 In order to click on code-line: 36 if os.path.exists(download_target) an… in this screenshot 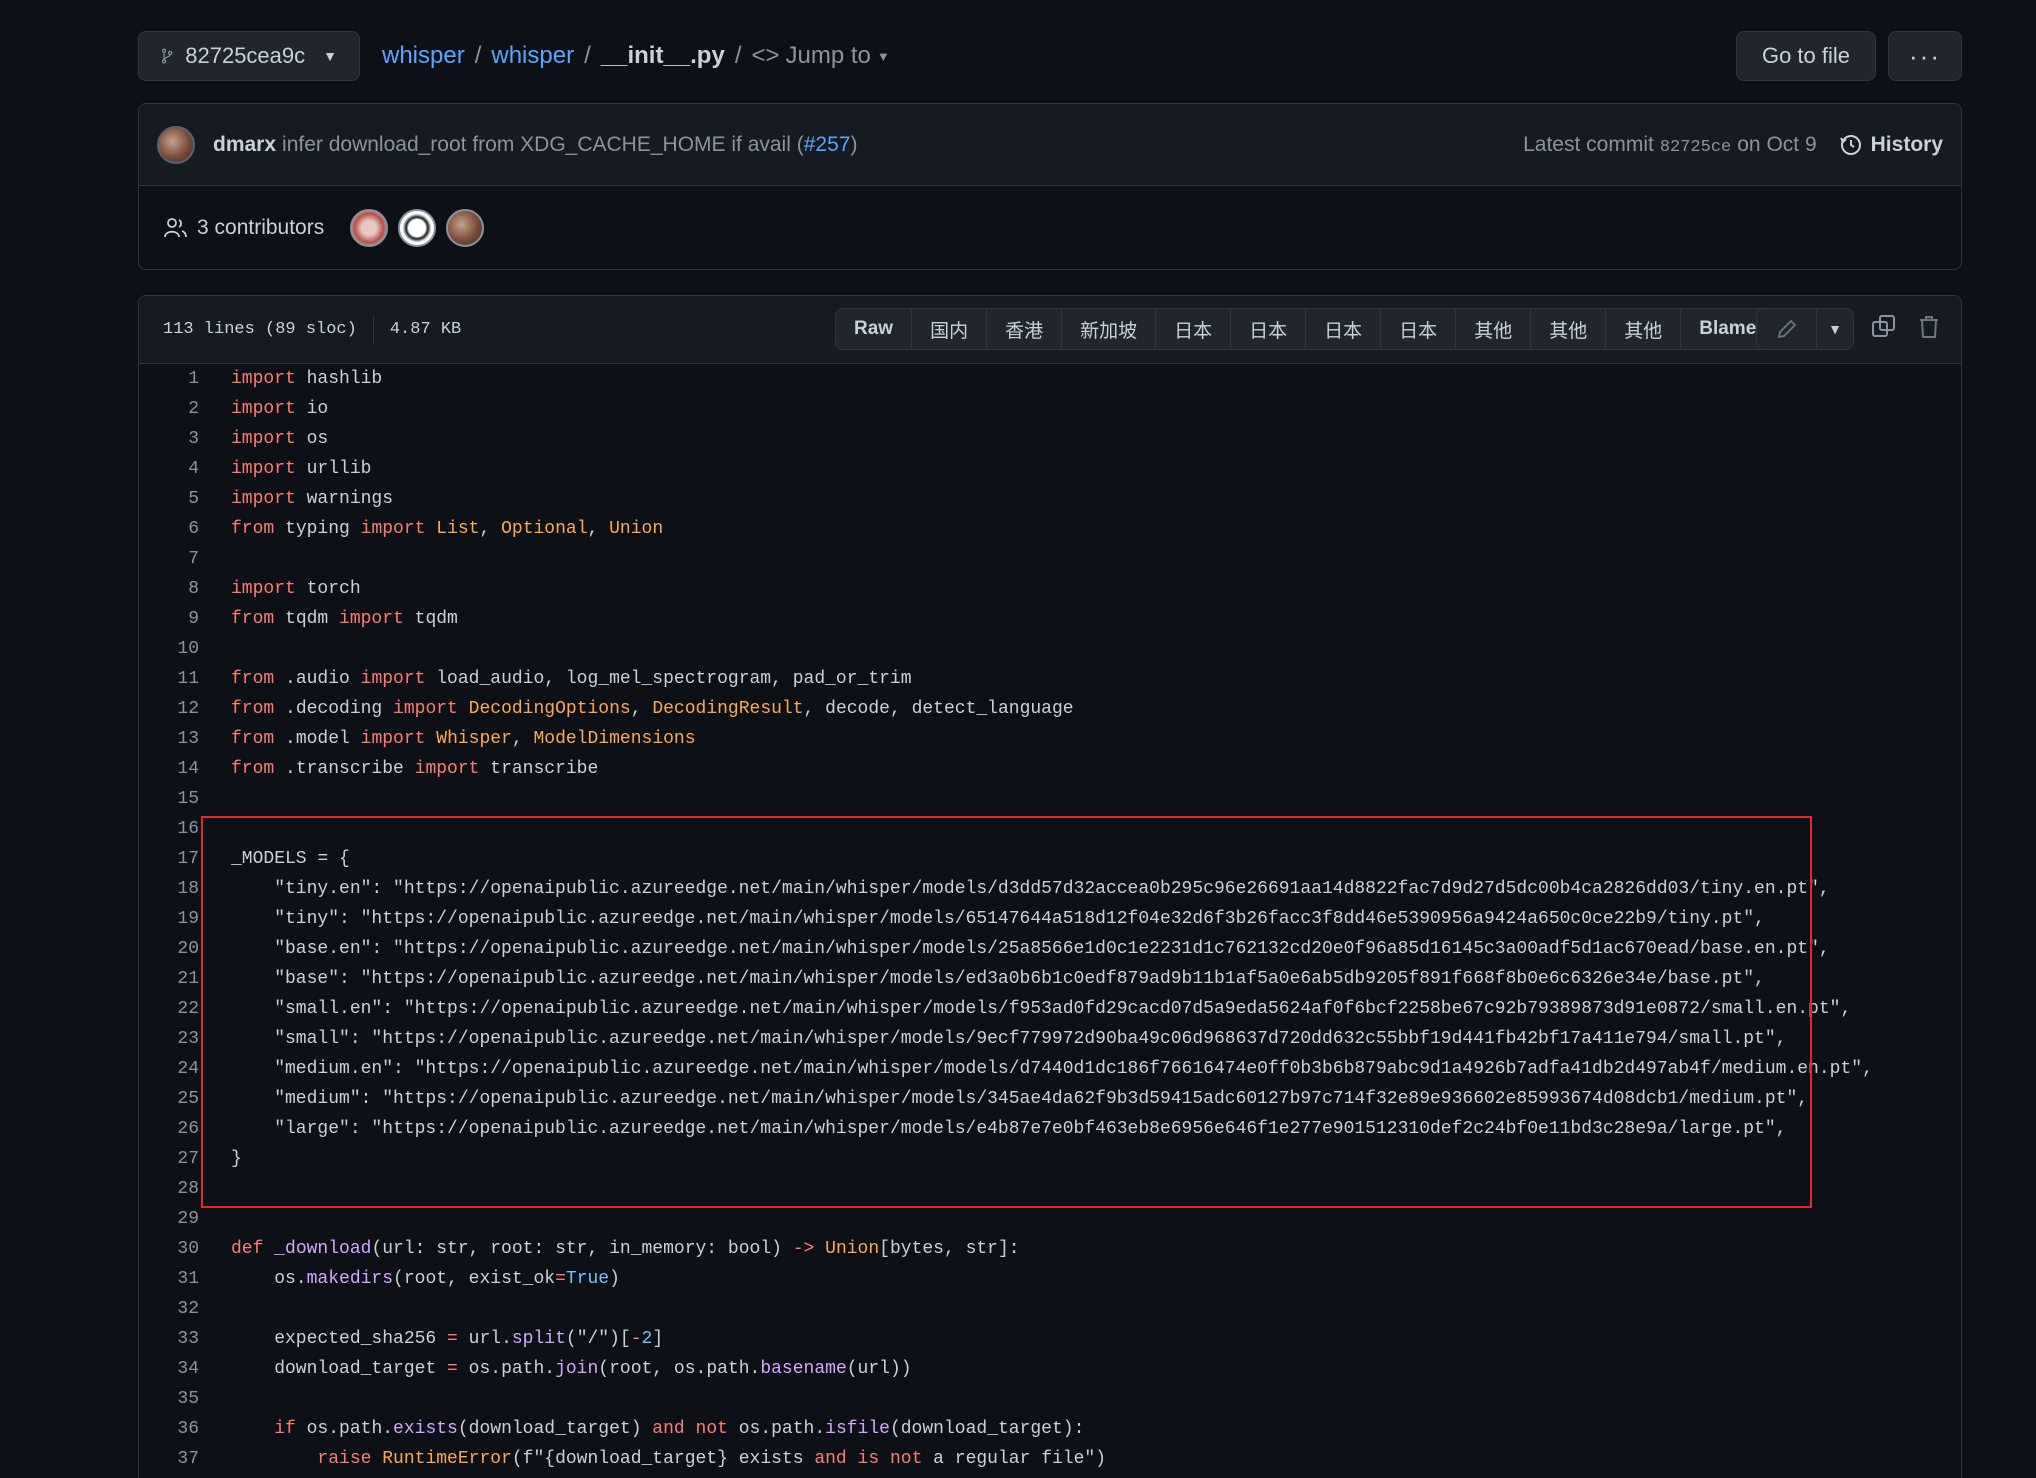, I will do `click(1050, 1429)`.